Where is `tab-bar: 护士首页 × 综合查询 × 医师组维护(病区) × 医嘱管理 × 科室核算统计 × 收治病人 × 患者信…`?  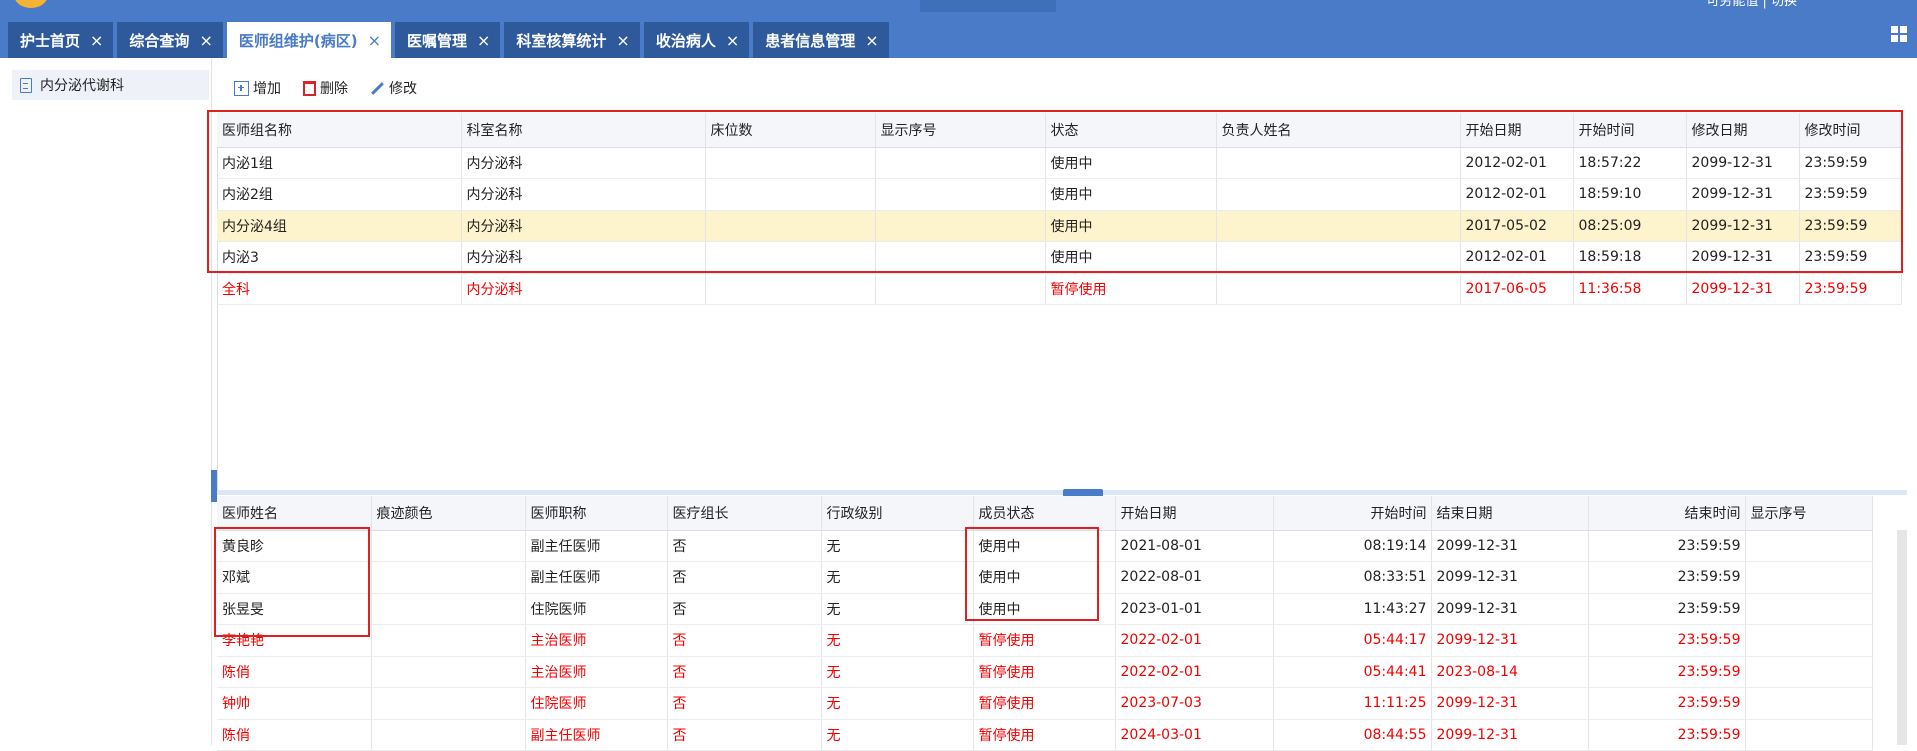 tab-bar: 护士首页 × 综合查询 × 医师组维护(病区) × 医嘱管理 × 科室核算统计 × 收治病人 × 患者信… is located at coordinates (448, 40).